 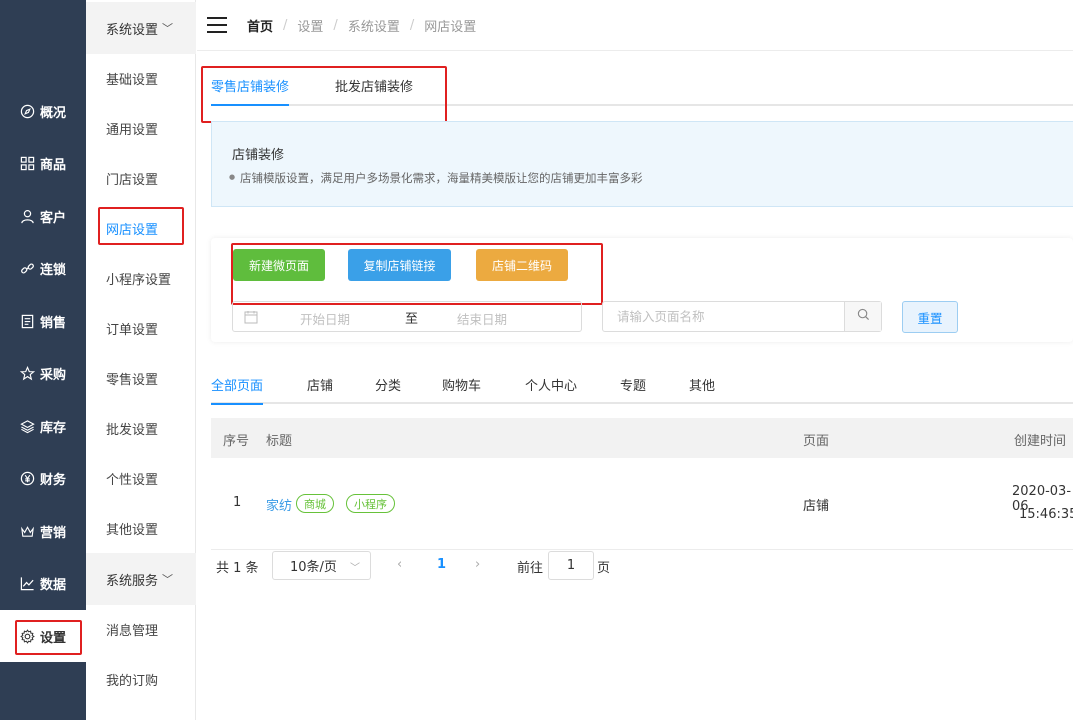 I want to click on goto-suffix: 页, so click(x=604, y=568).